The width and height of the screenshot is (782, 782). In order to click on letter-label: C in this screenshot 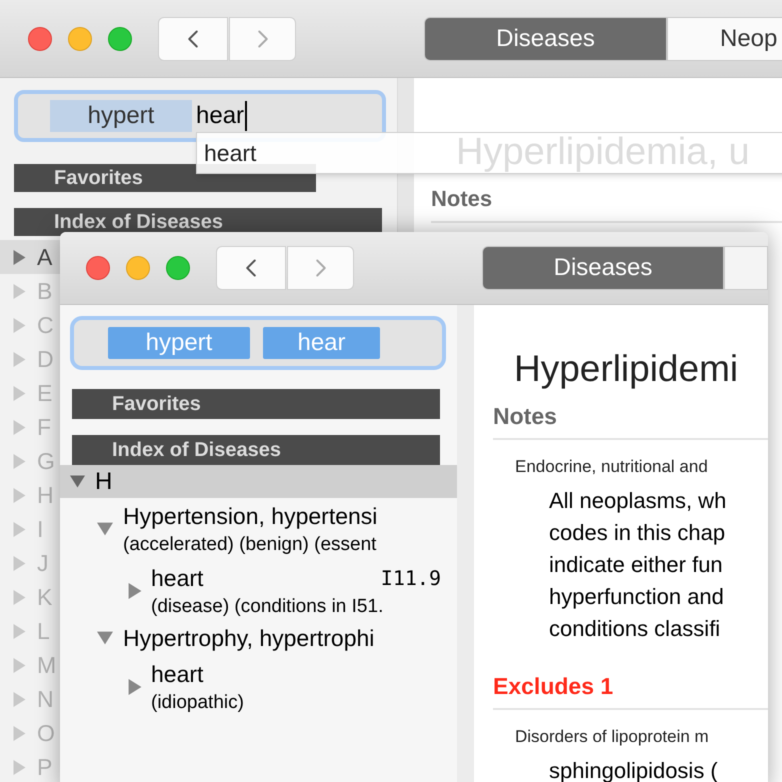, I will do `click(45, 325)`.